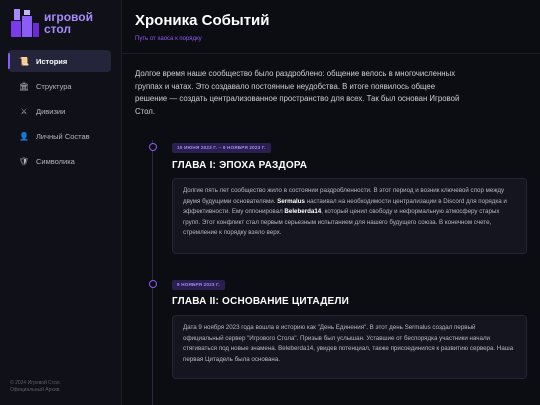 The height and width of the screenshot is (405, 540). What do you see at coordinates (24, 111) in the screenshot?
I see `crossed-swords-icon: ⚔` at bounding box center [24, 111].